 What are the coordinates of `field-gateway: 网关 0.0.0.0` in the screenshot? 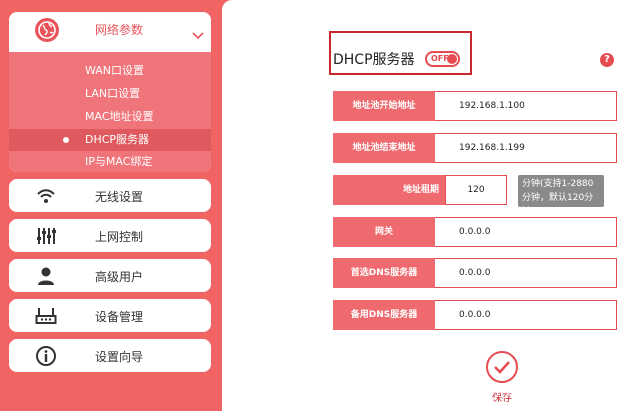 It's located at (475, 232).